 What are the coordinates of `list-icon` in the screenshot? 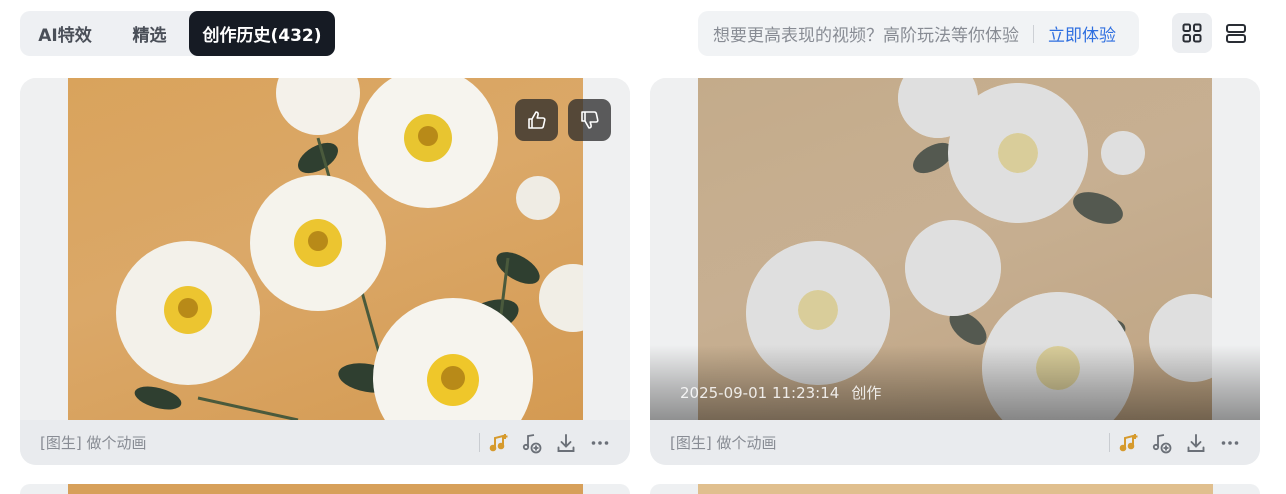 It's located at (1236, 33).